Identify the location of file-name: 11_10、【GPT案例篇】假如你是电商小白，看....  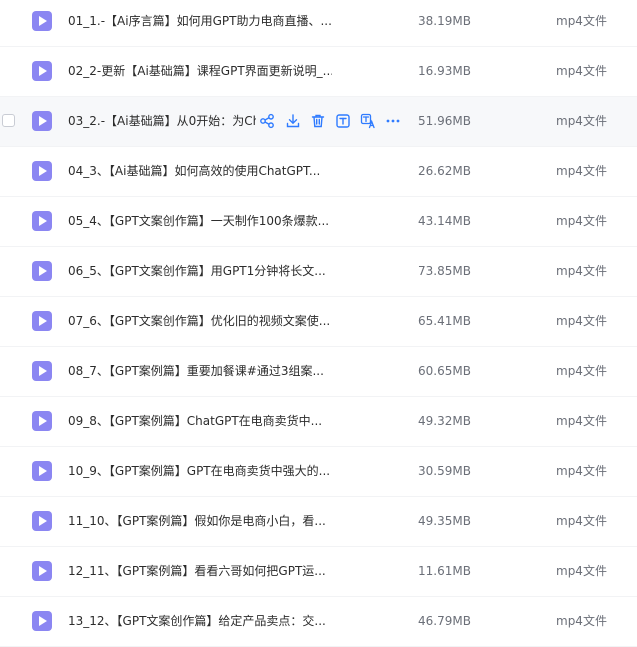
(200, 521).